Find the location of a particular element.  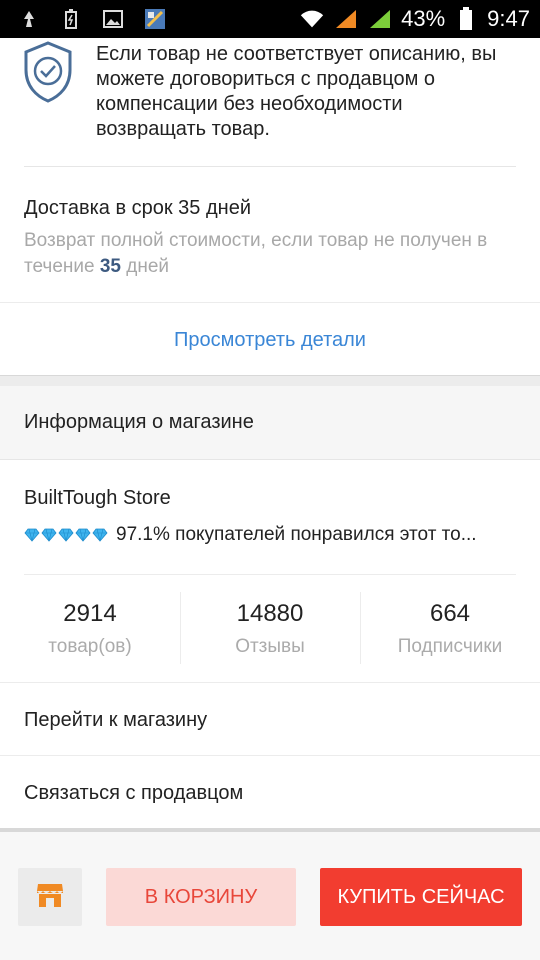

shield-check-icon is located at coordinates (48, 72).